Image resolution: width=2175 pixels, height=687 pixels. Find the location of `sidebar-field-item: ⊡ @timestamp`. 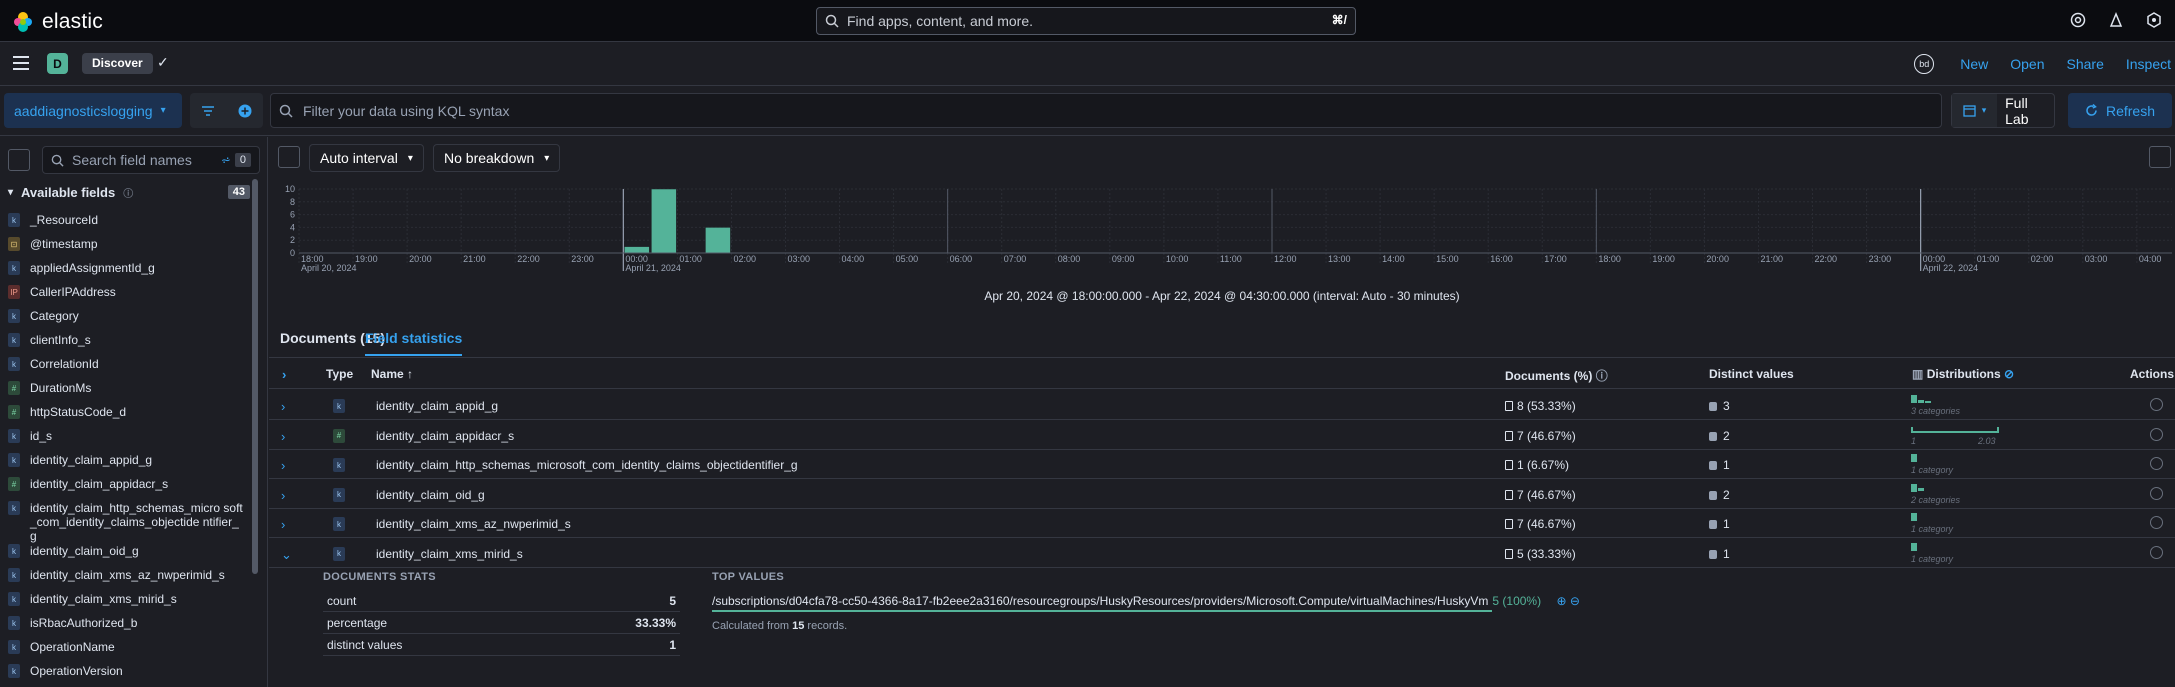

sidebar-field-item: ⊡ @timestamp is located at coordinates (128, 248).